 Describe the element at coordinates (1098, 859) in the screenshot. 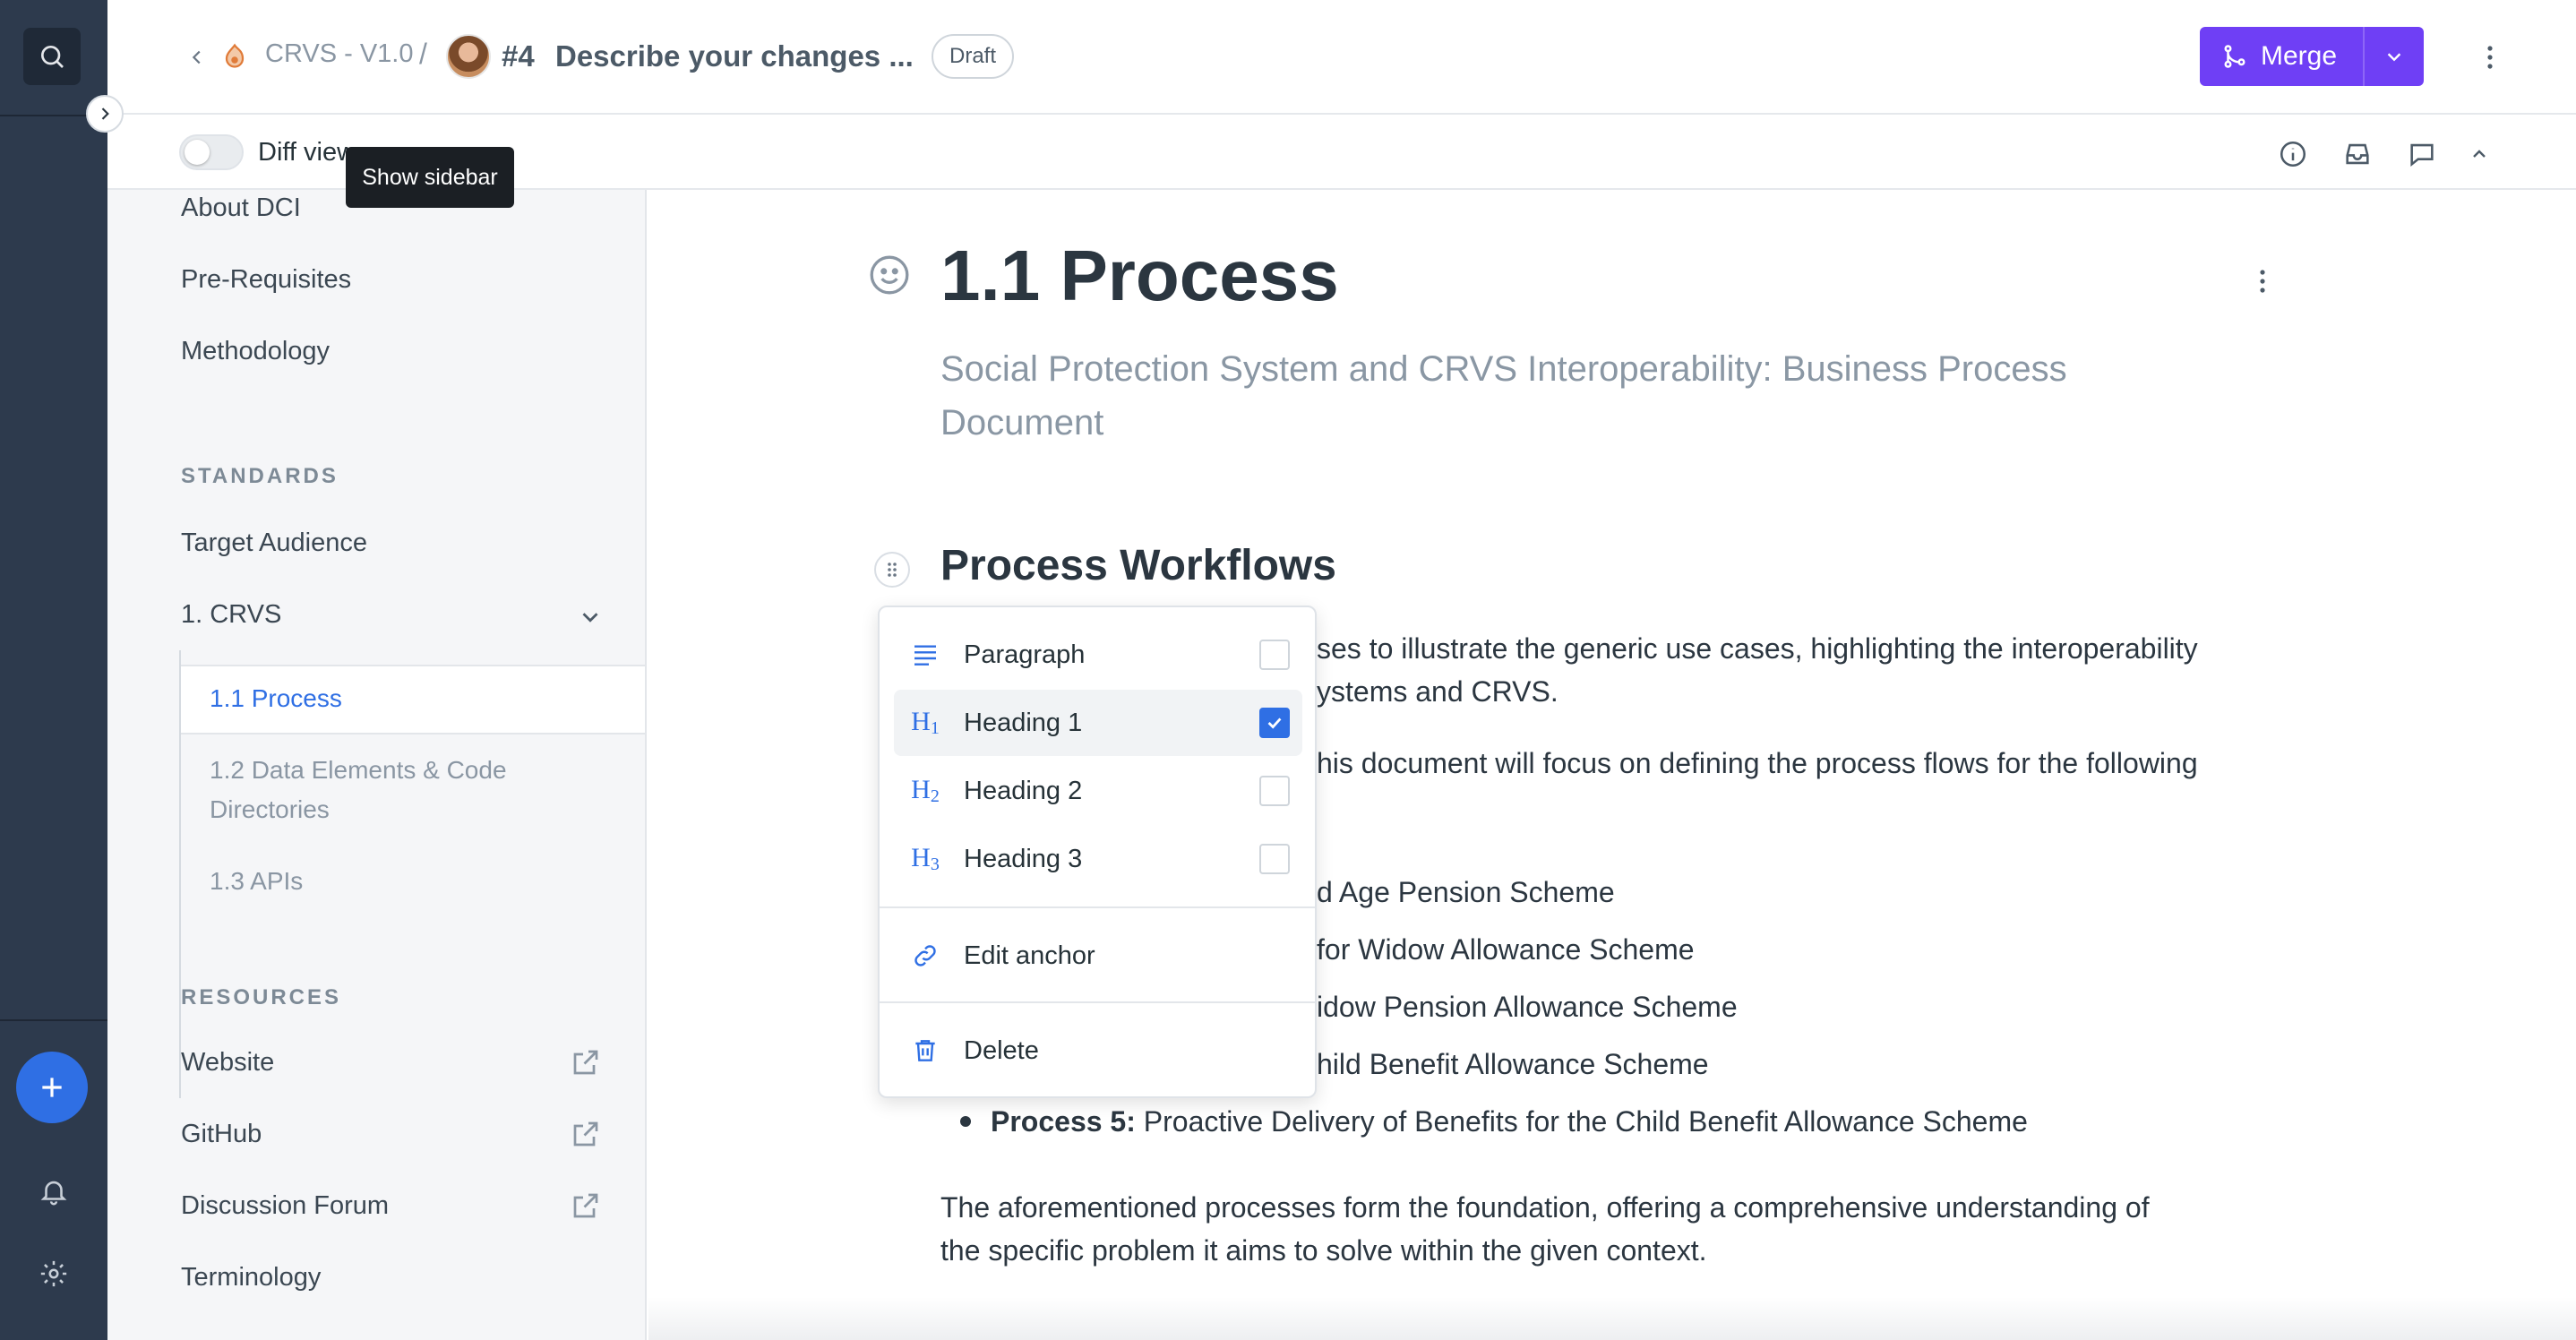

I see `menu-item-heading-3: H3 Heading 3` at that location.